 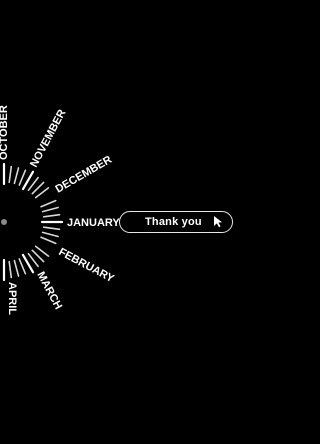 I want to click on month-label-february: FEBRUARY, so click(x=87, y=265).